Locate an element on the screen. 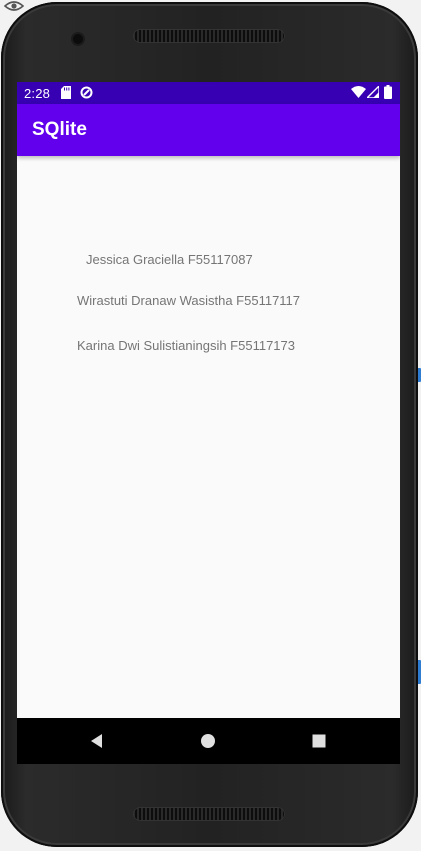 The image size is (421, 851). status-bar: 2:28 is located at coordinates (208, 93).